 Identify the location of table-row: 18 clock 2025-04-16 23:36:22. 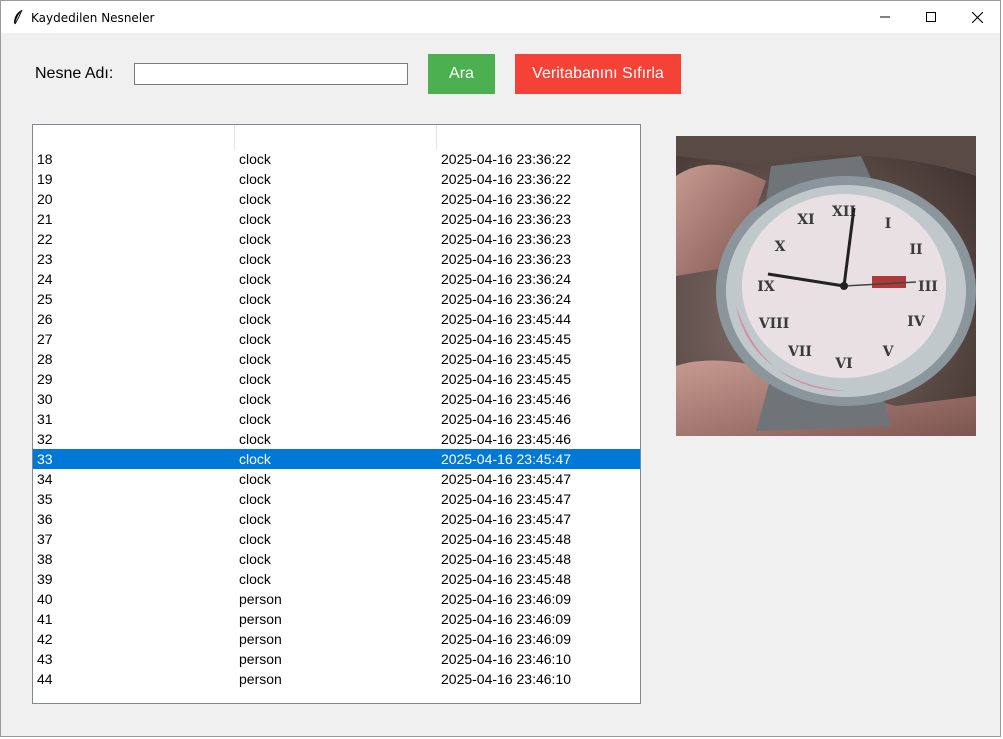
(336, 159).